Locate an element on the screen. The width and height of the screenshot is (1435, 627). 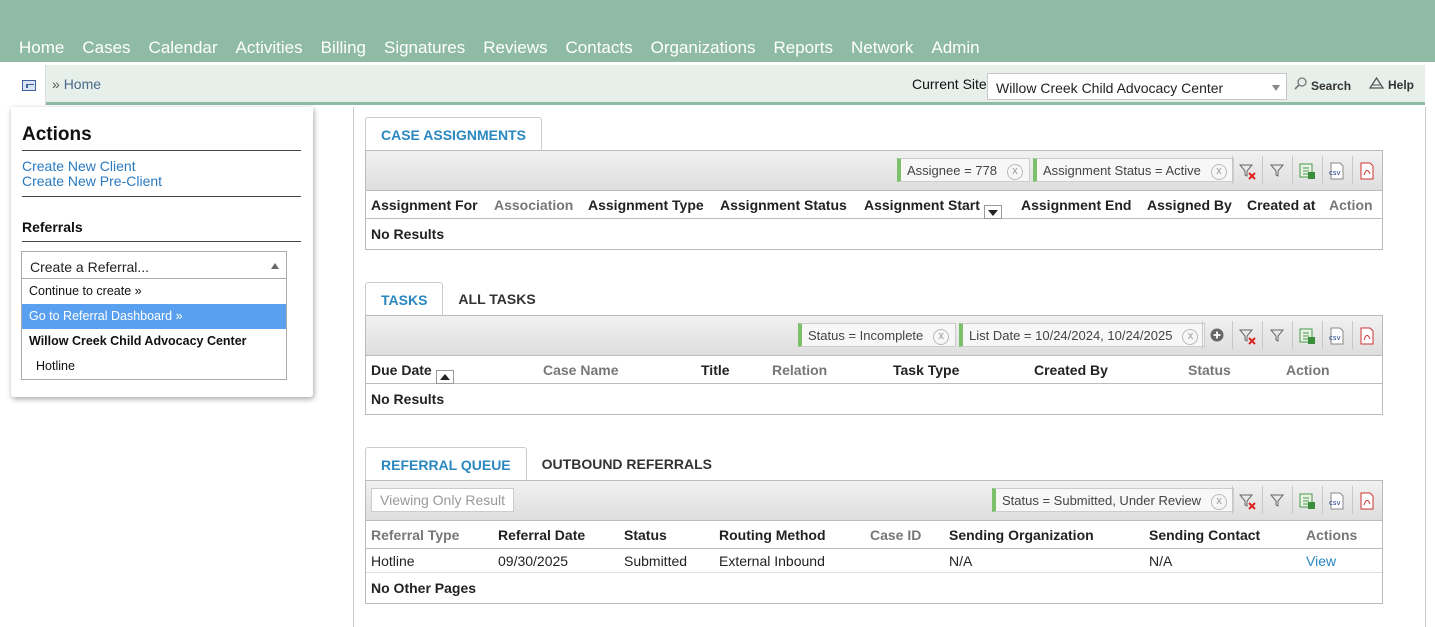
sidebar-toggle-button is located at coordinates (28, 85).